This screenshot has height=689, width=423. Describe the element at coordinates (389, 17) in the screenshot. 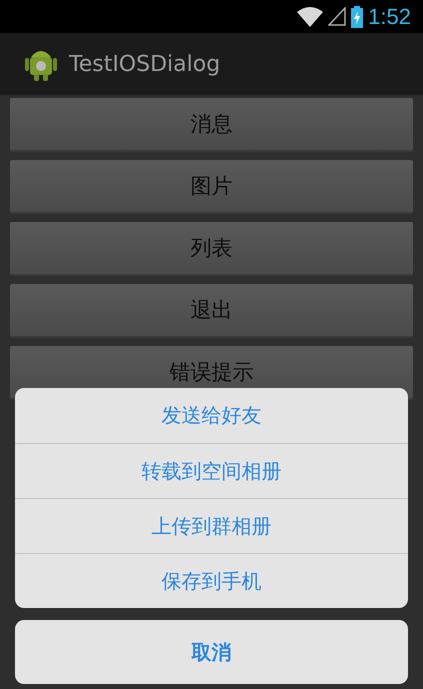

I see `status-time: 1:52` at that location.